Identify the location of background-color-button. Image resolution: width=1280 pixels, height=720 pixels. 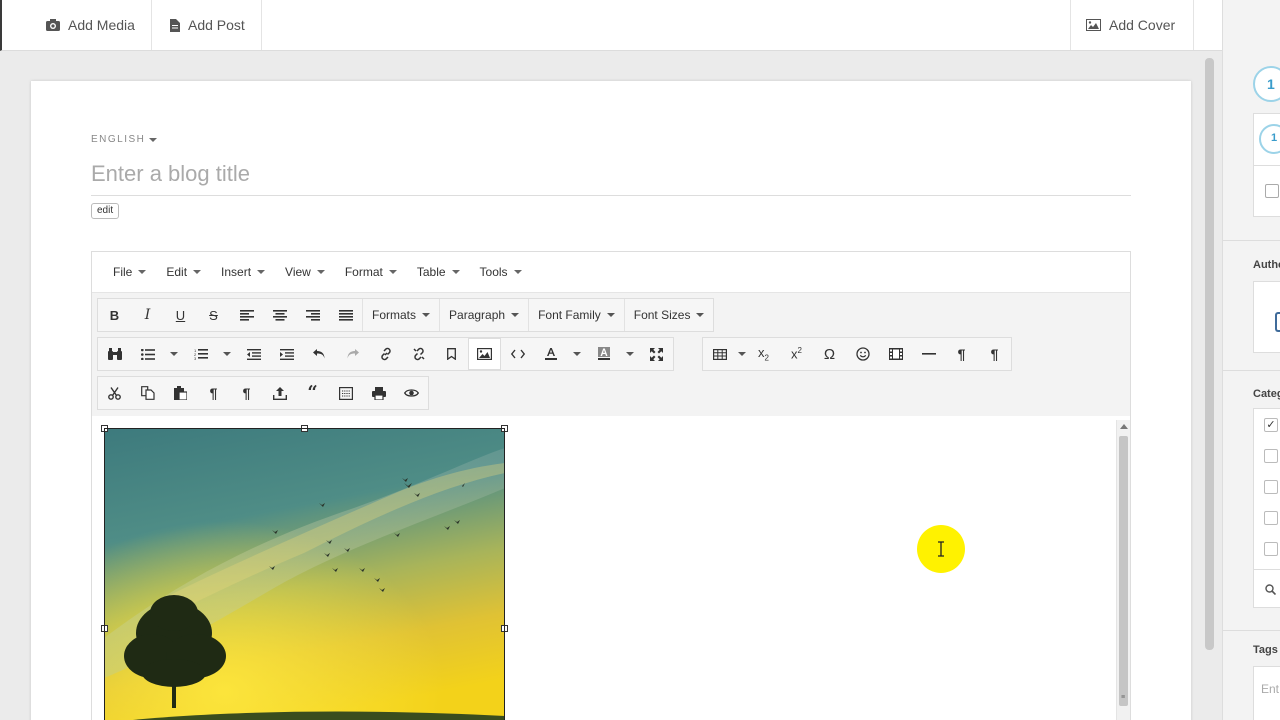
(603, 354).